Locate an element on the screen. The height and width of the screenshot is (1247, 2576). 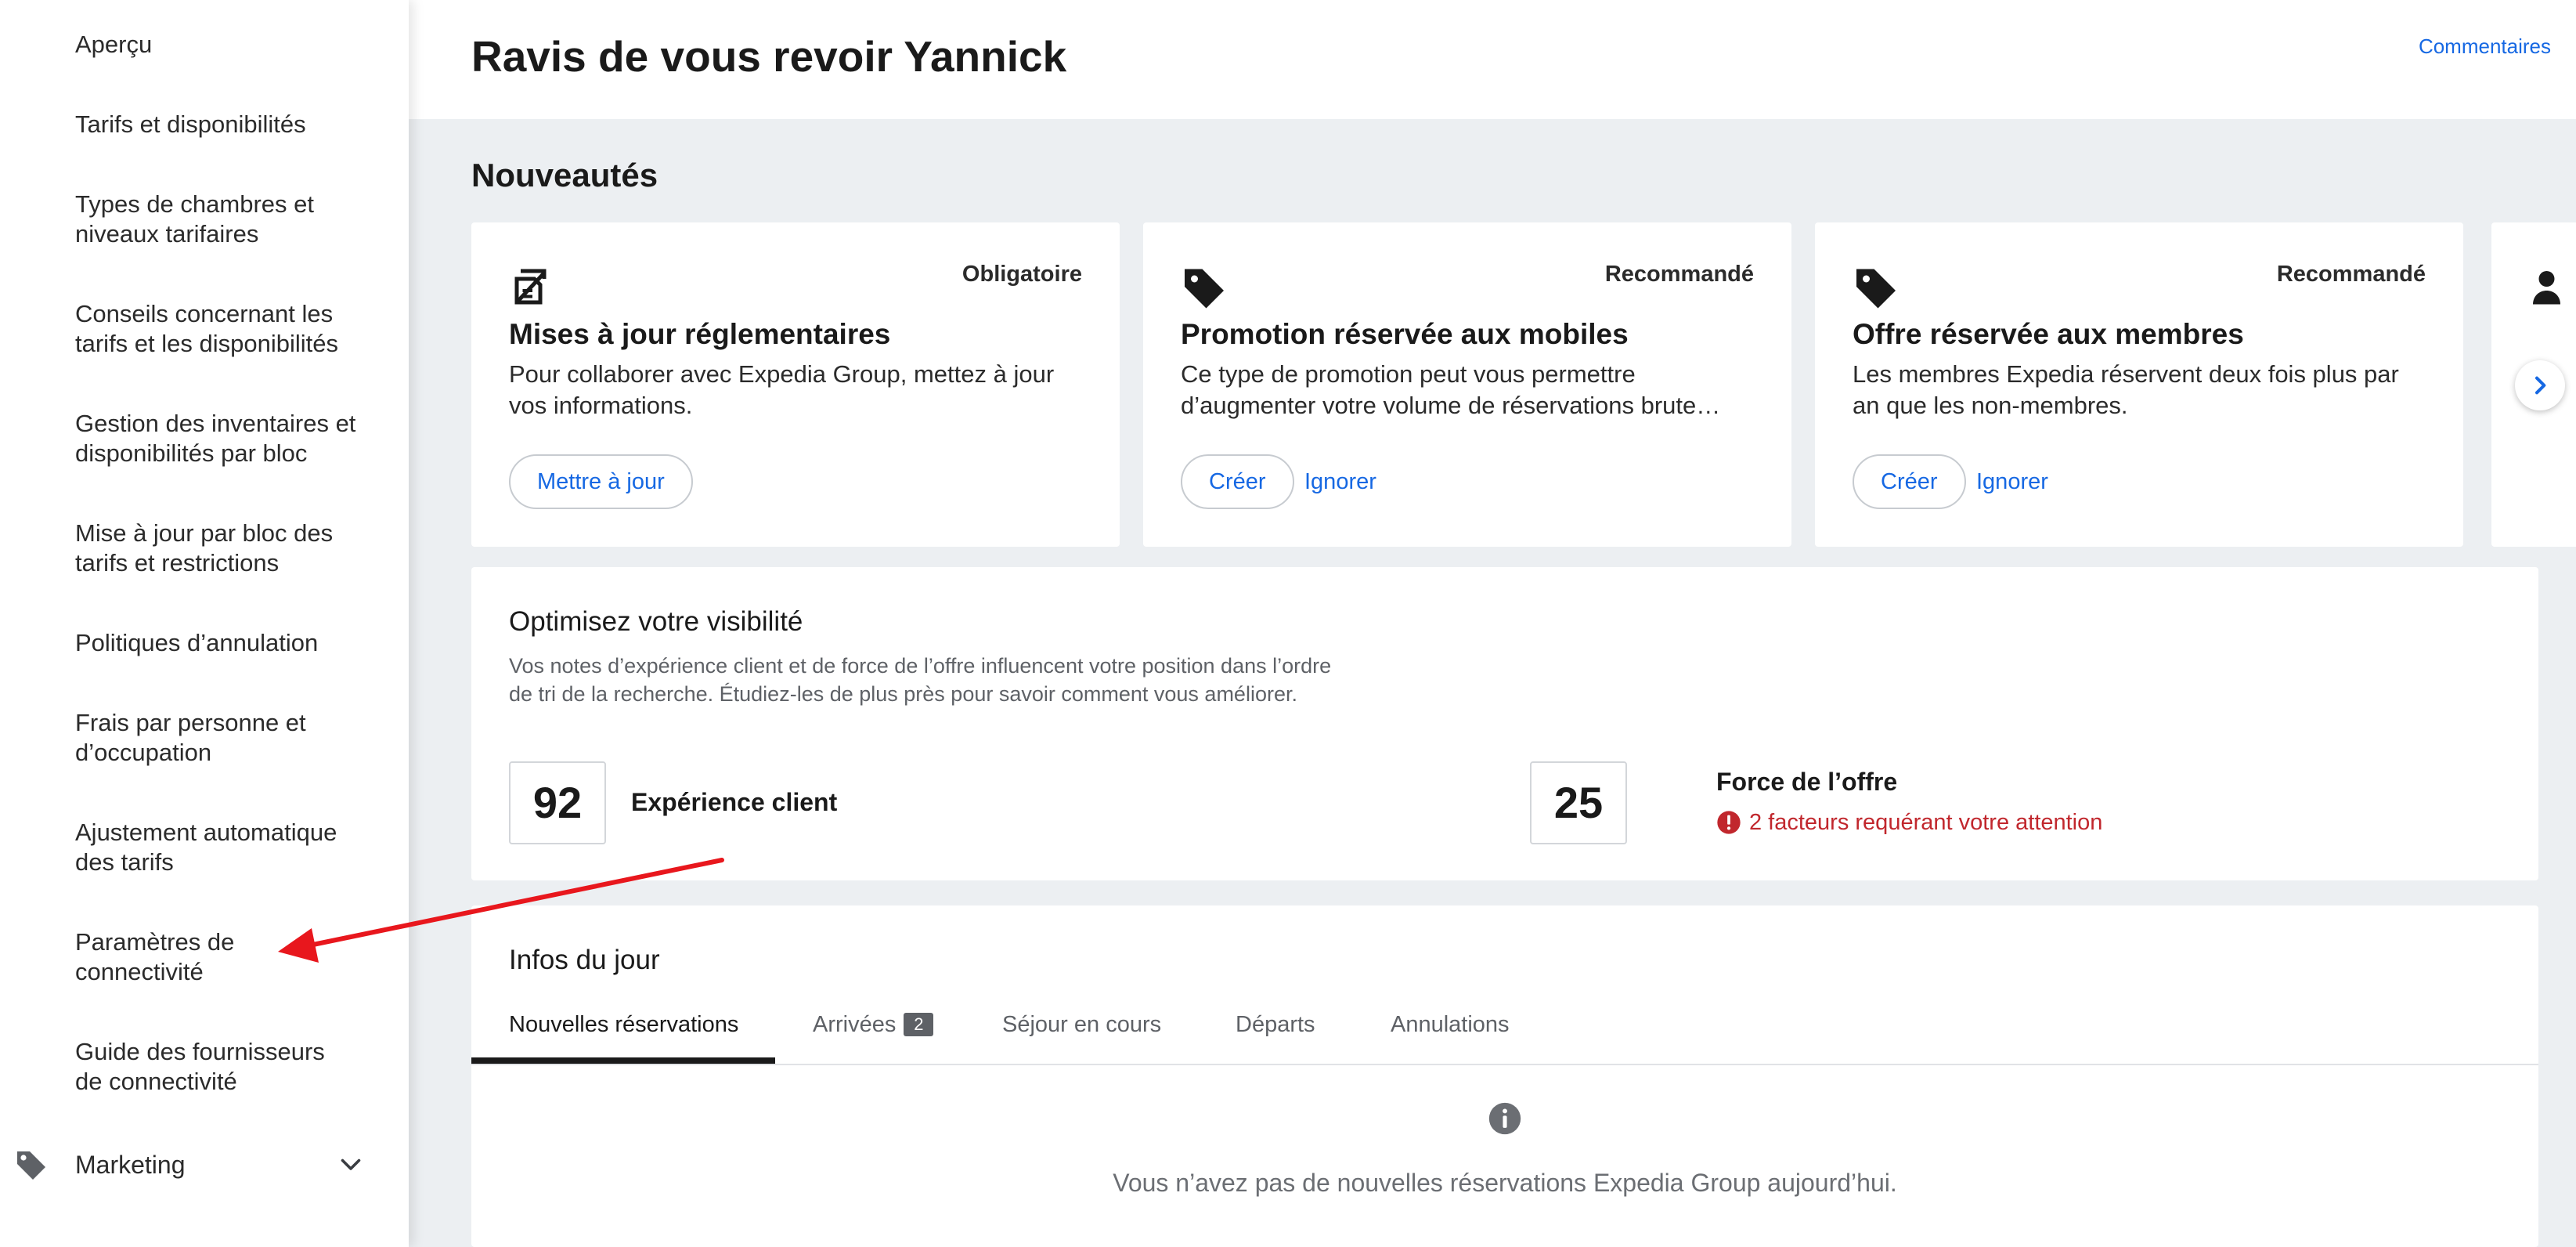
tab-new-bookings: Nouvelles réservations is located at coordinates (623, 1025).